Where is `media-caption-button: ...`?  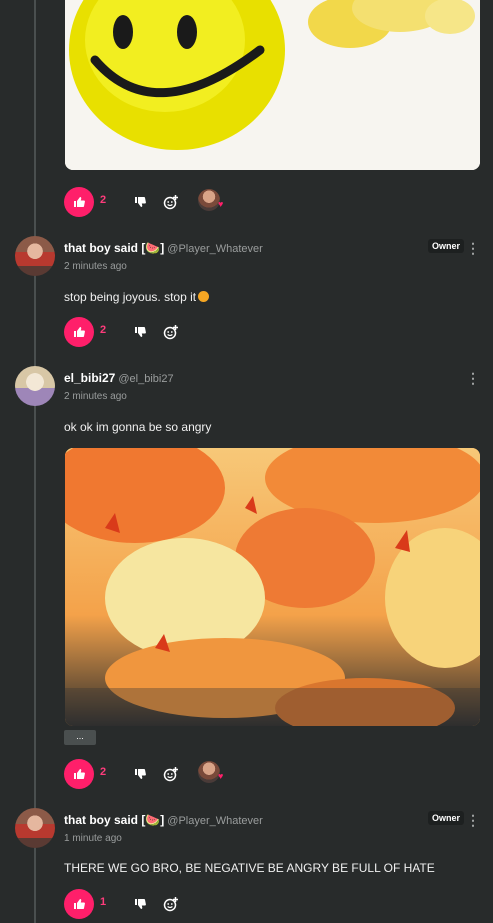
media-caption-button: ... is located at coordinates (80, 737).